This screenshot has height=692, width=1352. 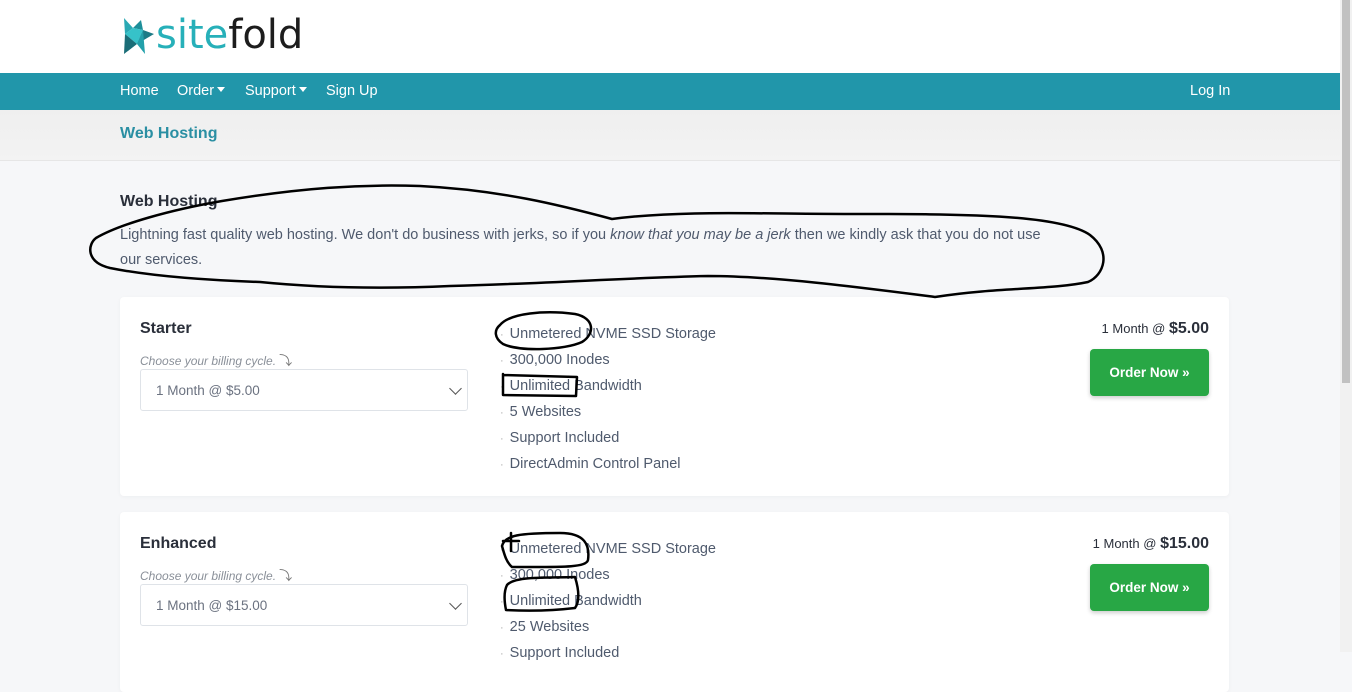 I want to click on nav-support-dropdown: Support, so click(x=276, y=91).